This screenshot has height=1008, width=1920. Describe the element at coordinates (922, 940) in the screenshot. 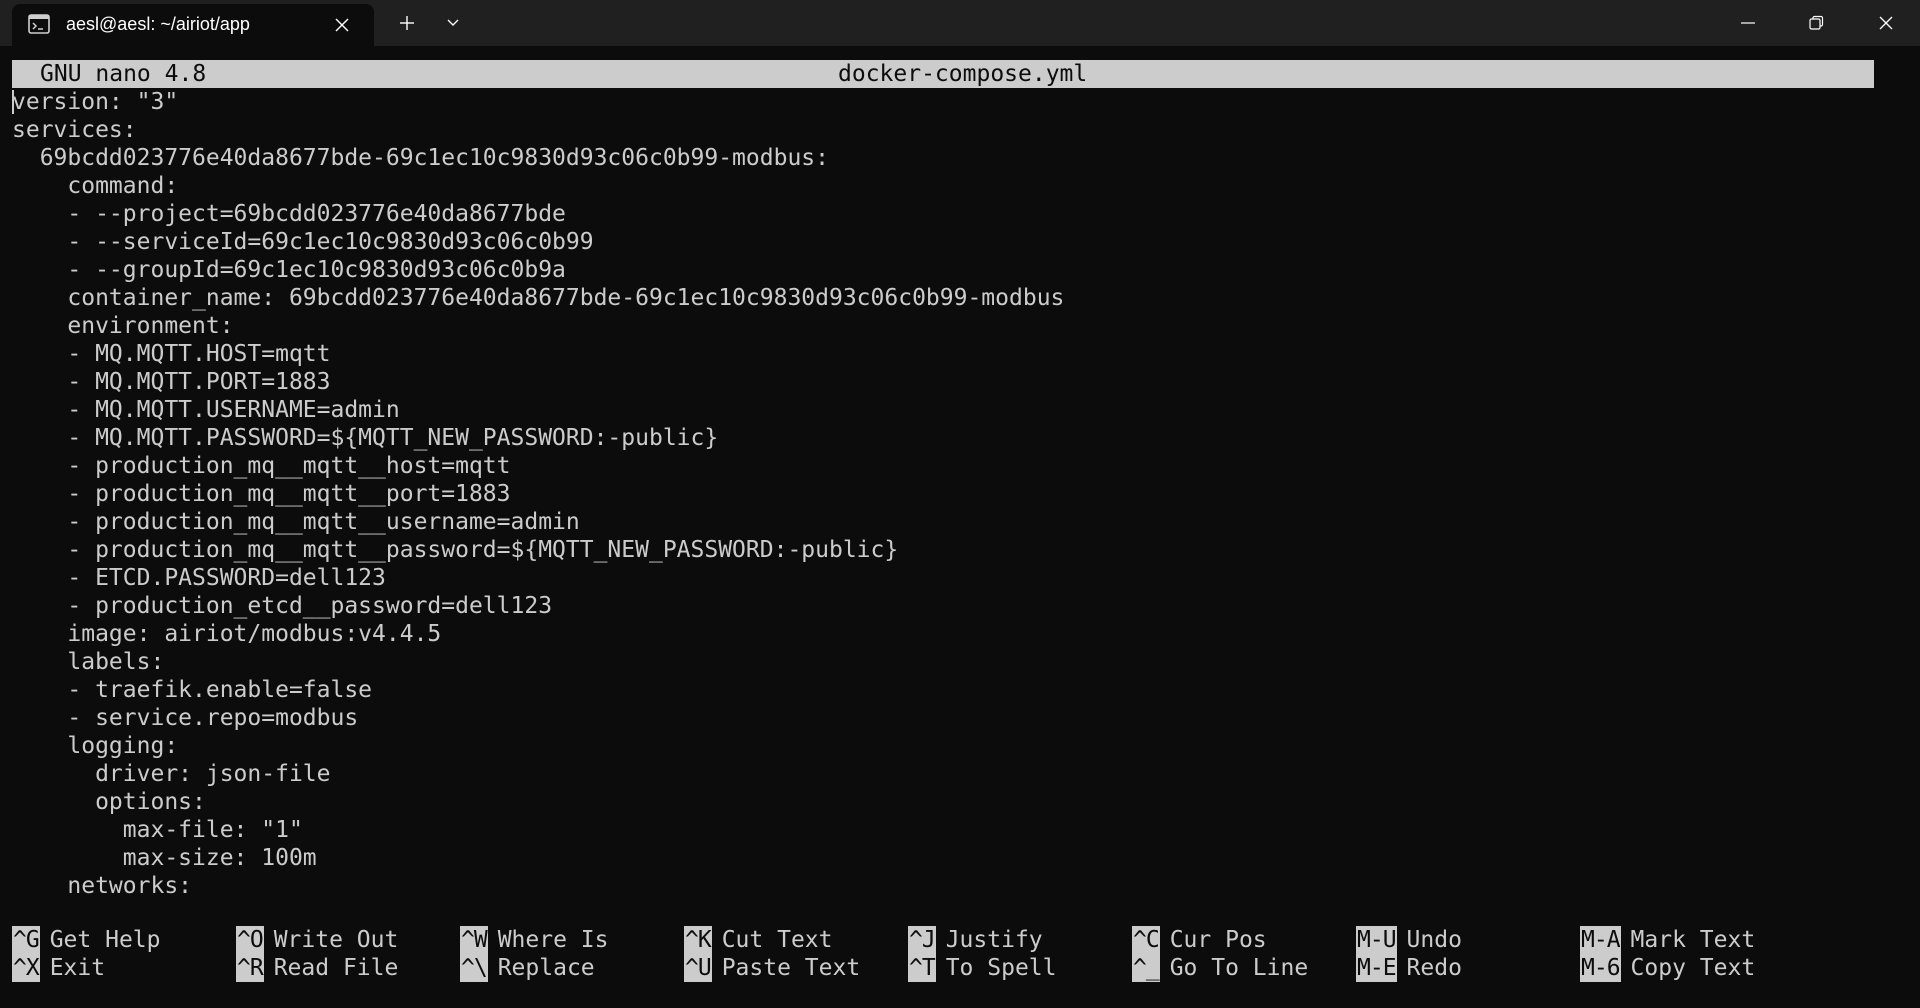

I see `shortcut-key: ^J` at that location.